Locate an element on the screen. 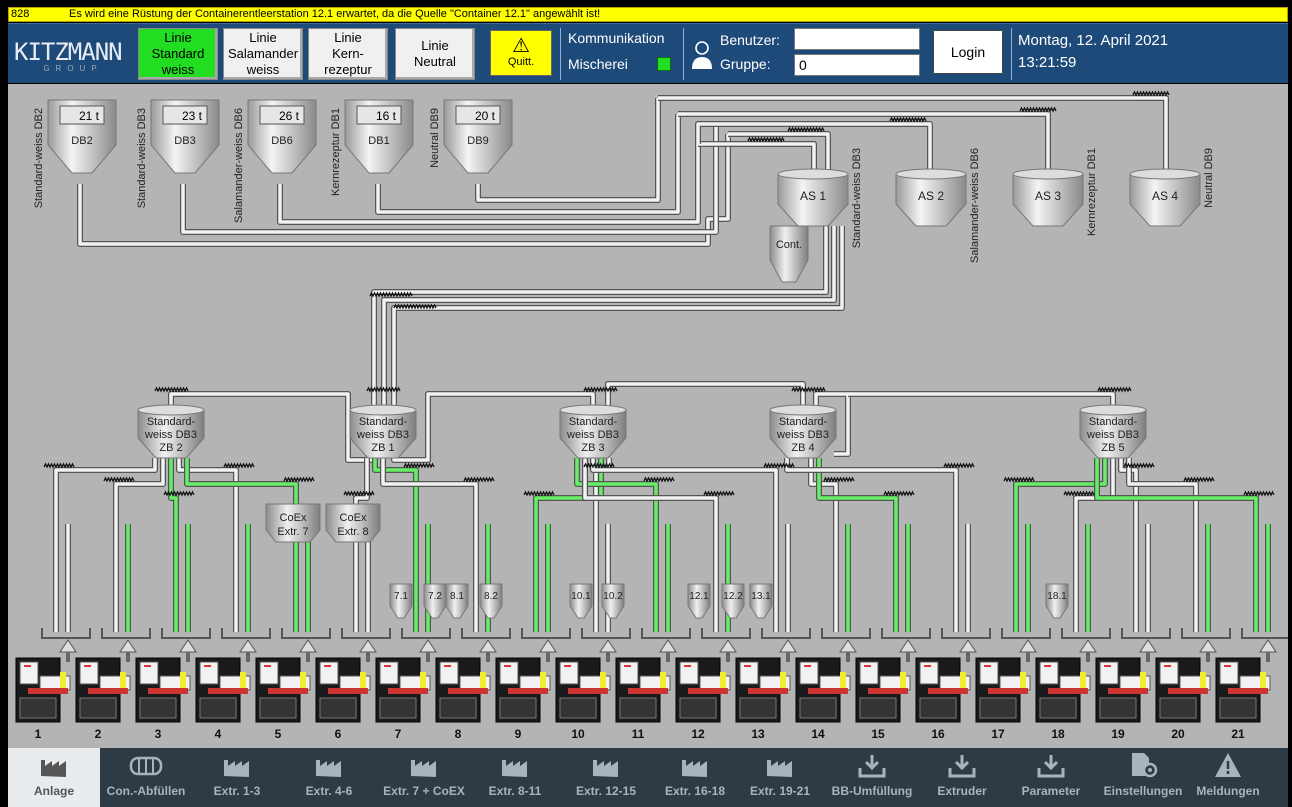  small-container-7-1: 7.1 is located at coordinates (401, 601).